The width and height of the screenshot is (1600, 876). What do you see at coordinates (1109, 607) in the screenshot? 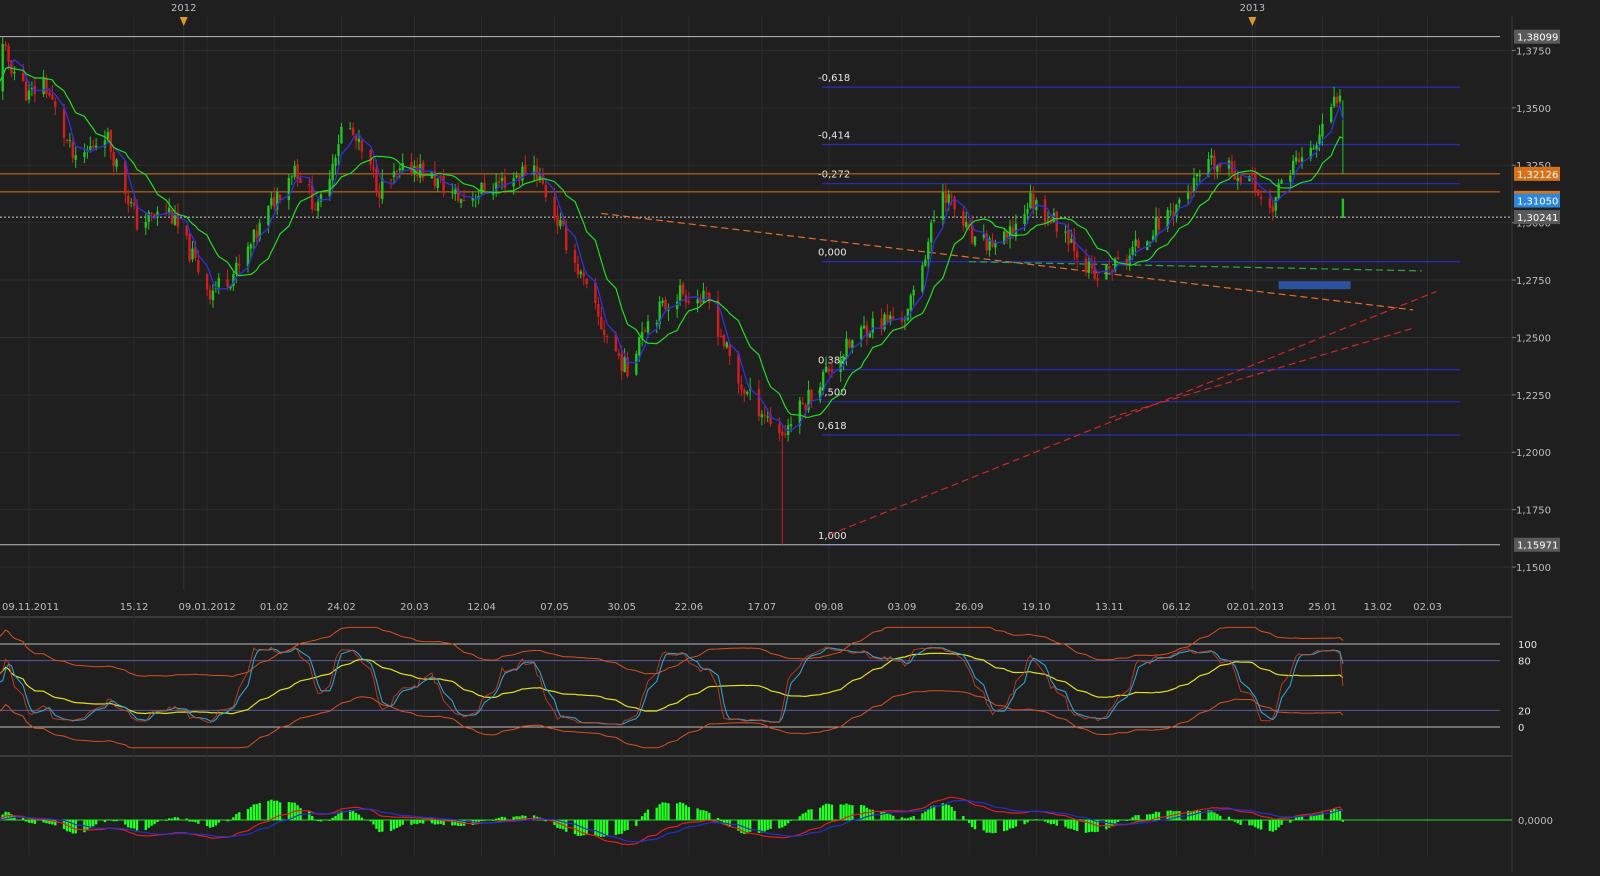
I see `date-axis-label: 13.11` at bounding box center [1109, 607].